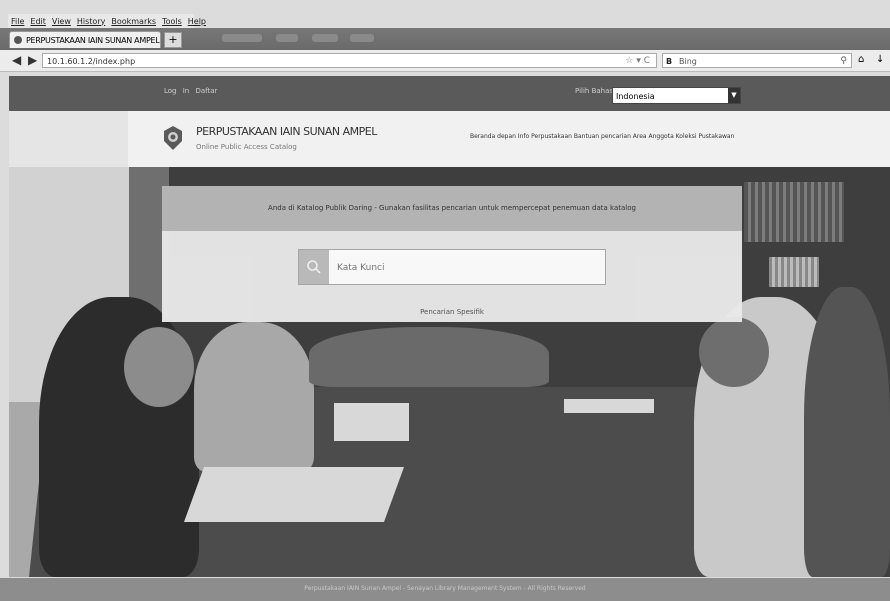 This screenshot has width=890, height=601. What do you see at coordinates (596, 91) in the screenshot?
I see `language-label: Pilih Bahasa` at bounding box center [596, 91].